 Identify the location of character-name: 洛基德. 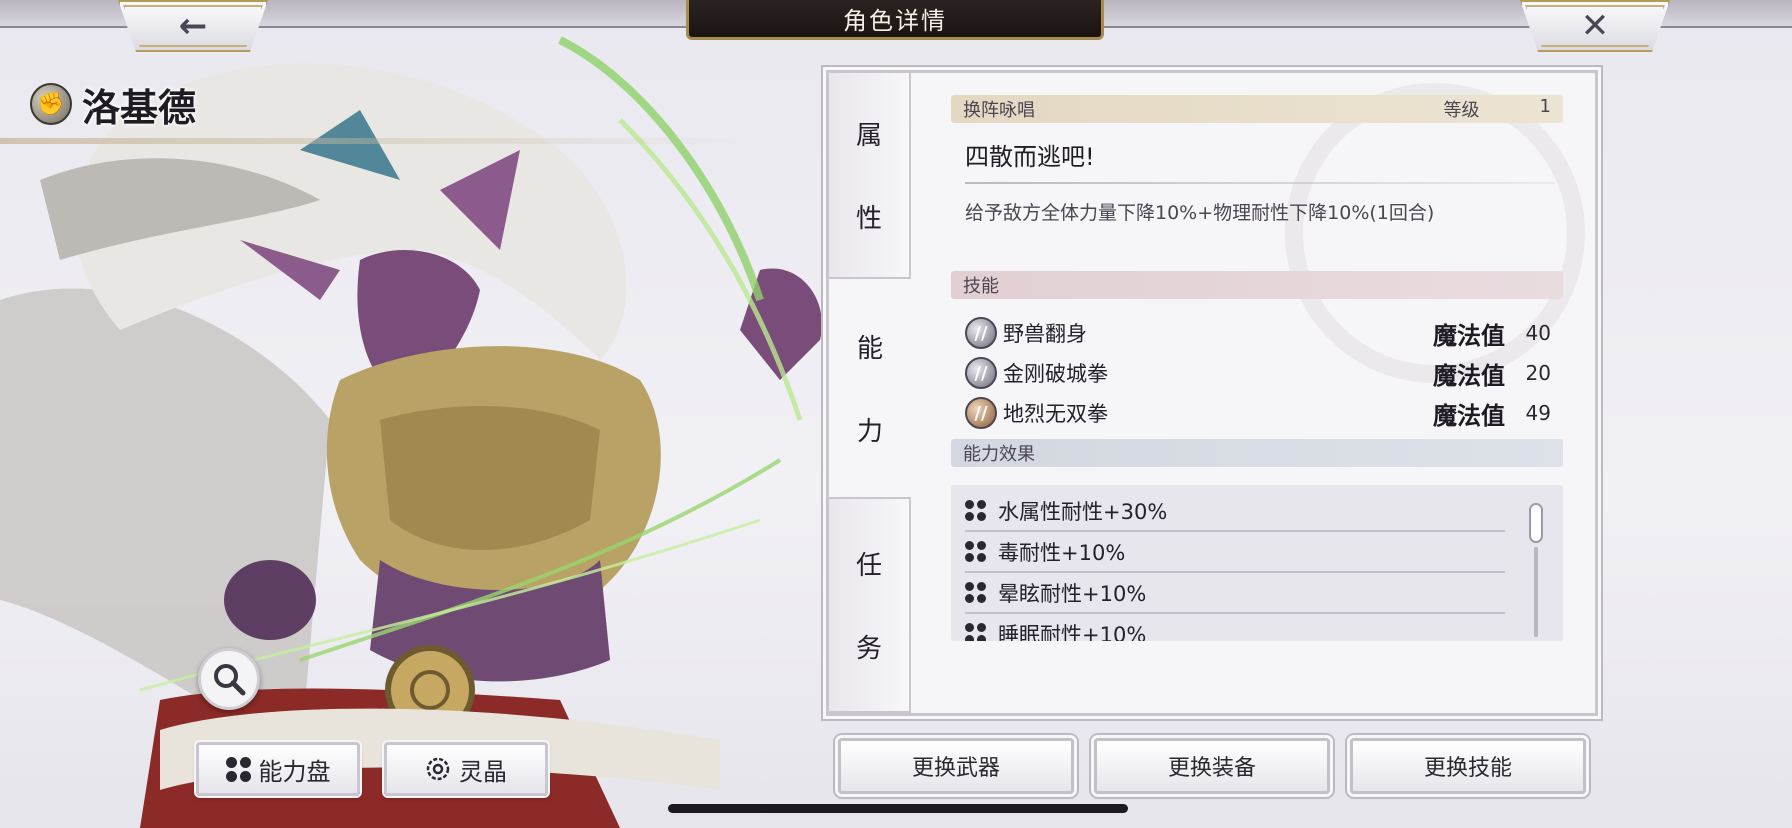
(139, 107).